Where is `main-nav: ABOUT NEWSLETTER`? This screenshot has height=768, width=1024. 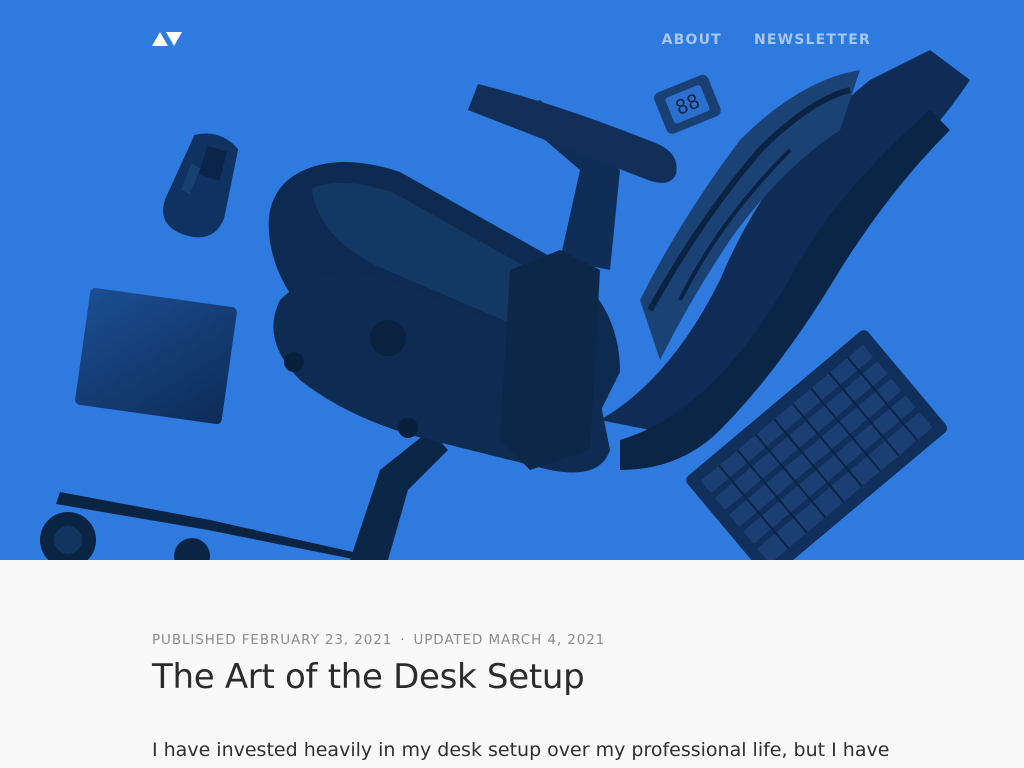
main-nav: ABOUT NEWSLETTER is located at coordinates (766, 40).